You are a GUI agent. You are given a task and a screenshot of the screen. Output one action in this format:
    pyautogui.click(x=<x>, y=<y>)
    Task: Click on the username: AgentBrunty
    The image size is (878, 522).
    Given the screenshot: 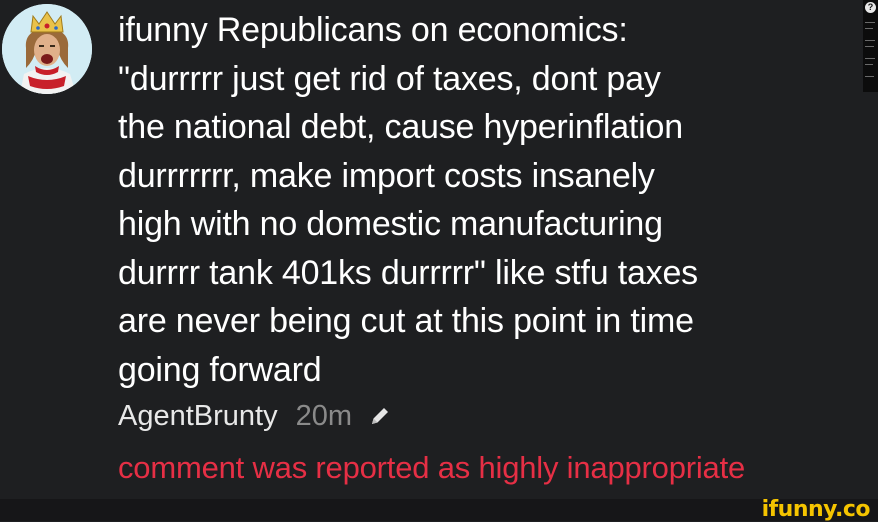 What is the action you would take?
    pyautogui.click(x=198, y=416)
    